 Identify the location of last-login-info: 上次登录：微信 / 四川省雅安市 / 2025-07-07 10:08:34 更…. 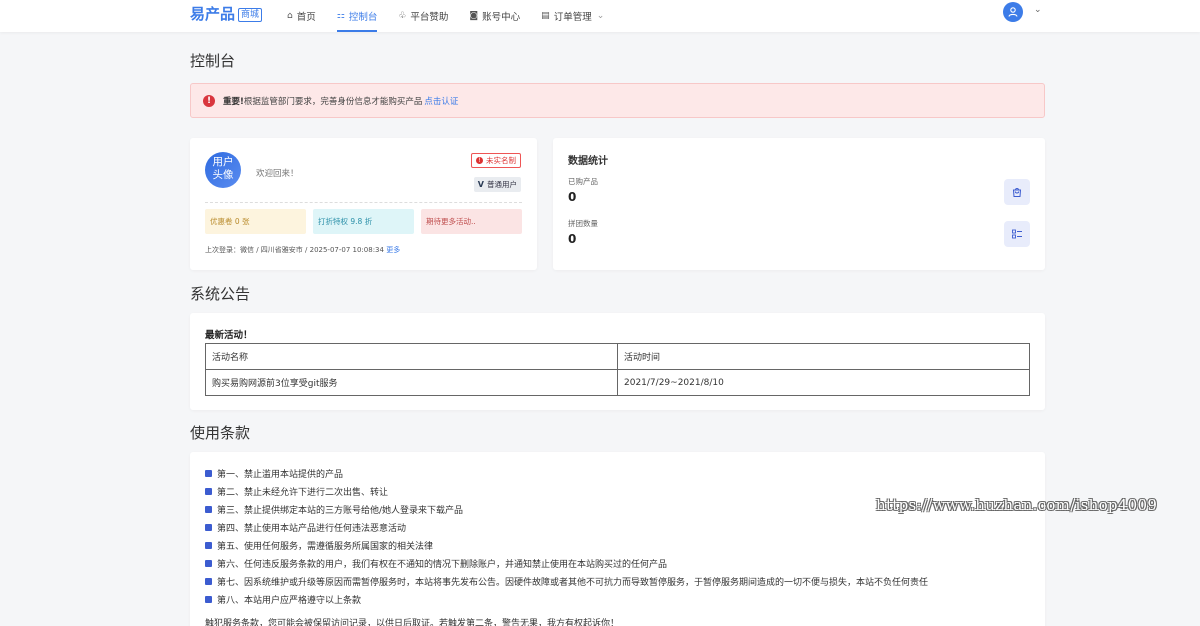
(302, 250).